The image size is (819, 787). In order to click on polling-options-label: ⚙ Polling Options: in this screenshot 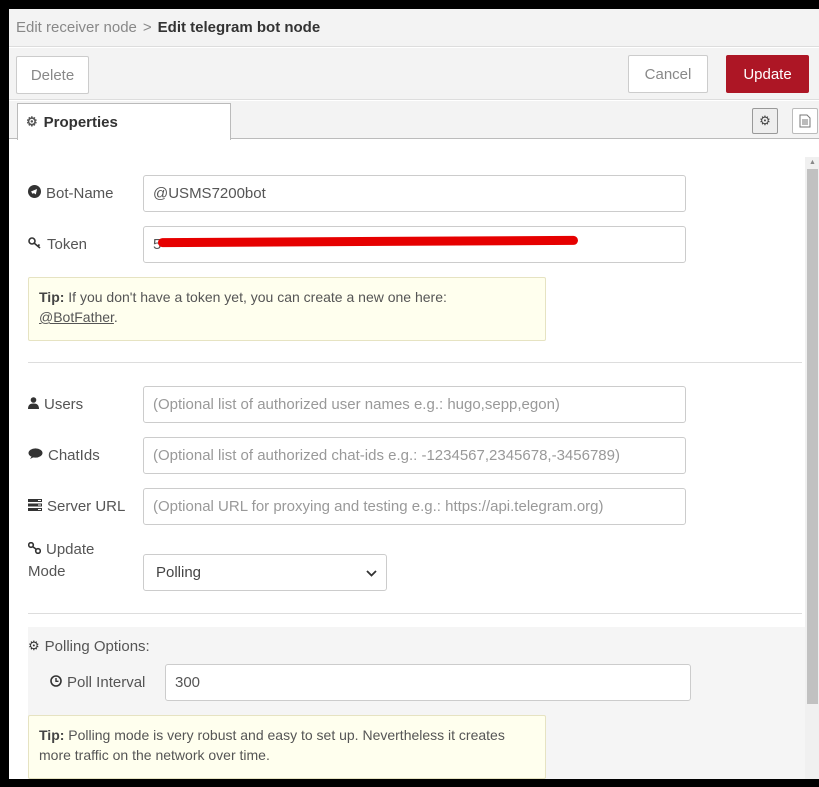, I will do `click(89, 646)`.